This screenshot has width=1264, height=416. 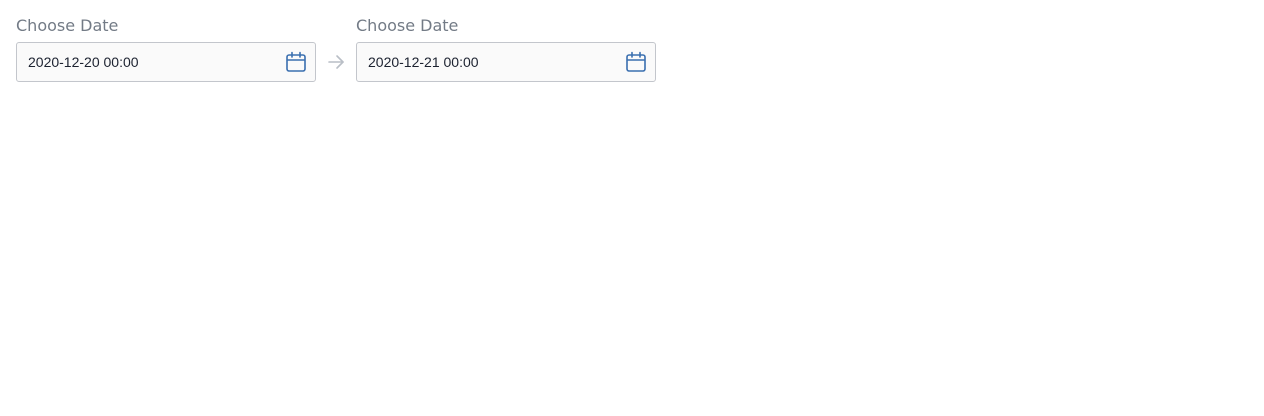 I want to click on start-date-field: Choose Date, so click(x=166, y=49).